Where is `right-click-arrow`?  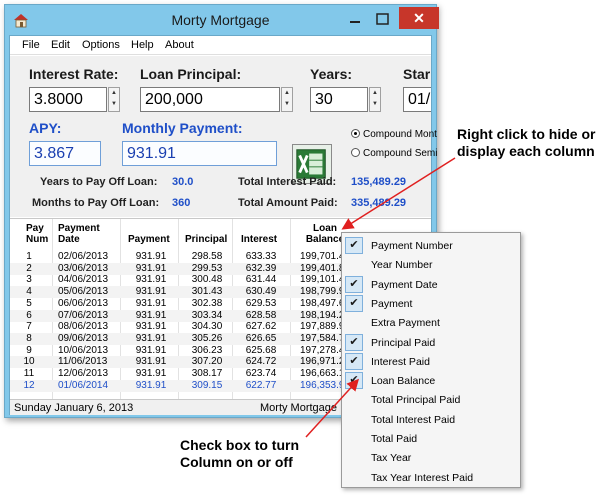
right-click-arrow is located at coordinates (398, 193).